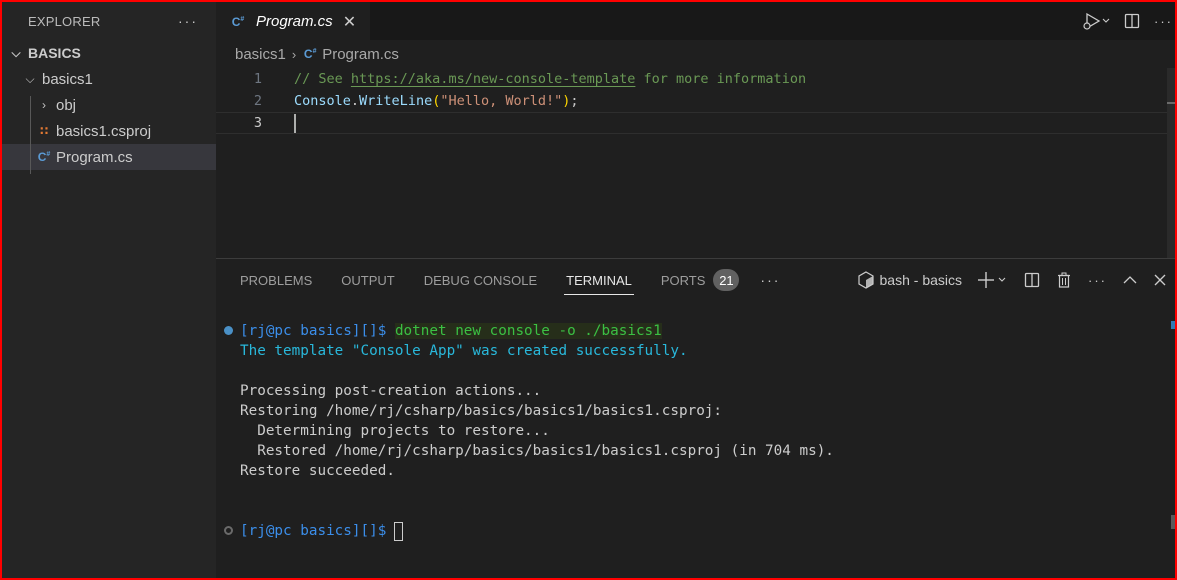 Image resolution: width=1177 pixels, height=580 pixels. What do you see at coordinates (257, 101) in the screenshot?
I see `line-number: 2` at bounding box center [257, 101].